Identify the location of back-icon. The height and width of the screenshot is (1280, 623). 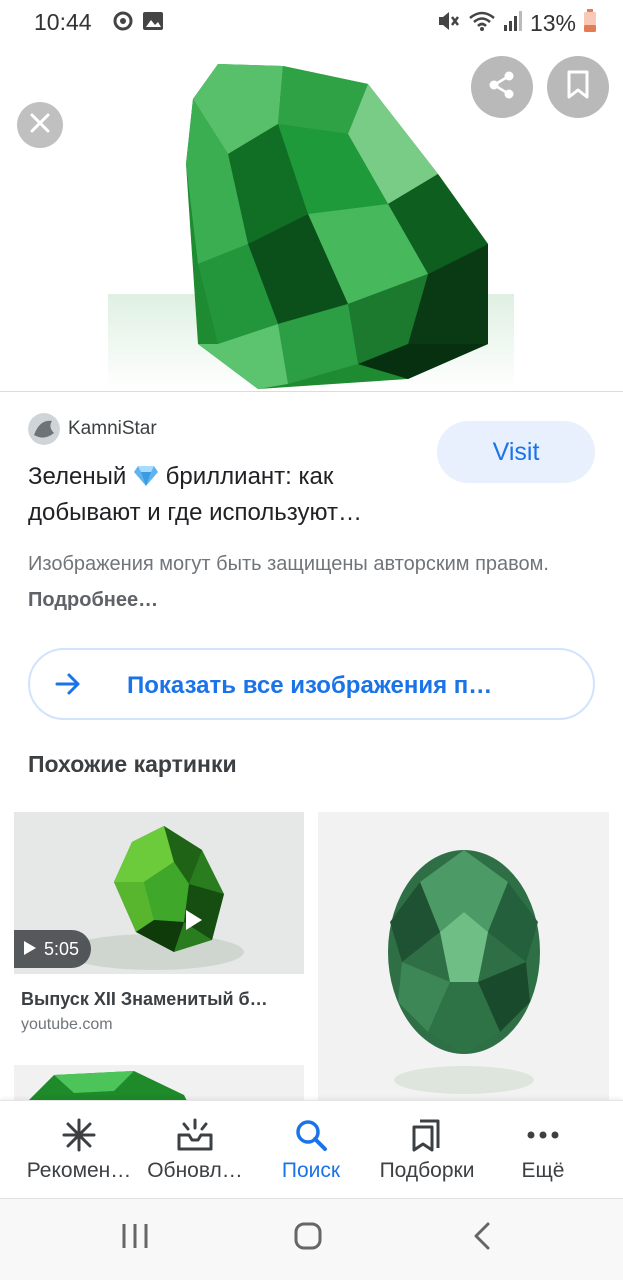
(482, 1238).